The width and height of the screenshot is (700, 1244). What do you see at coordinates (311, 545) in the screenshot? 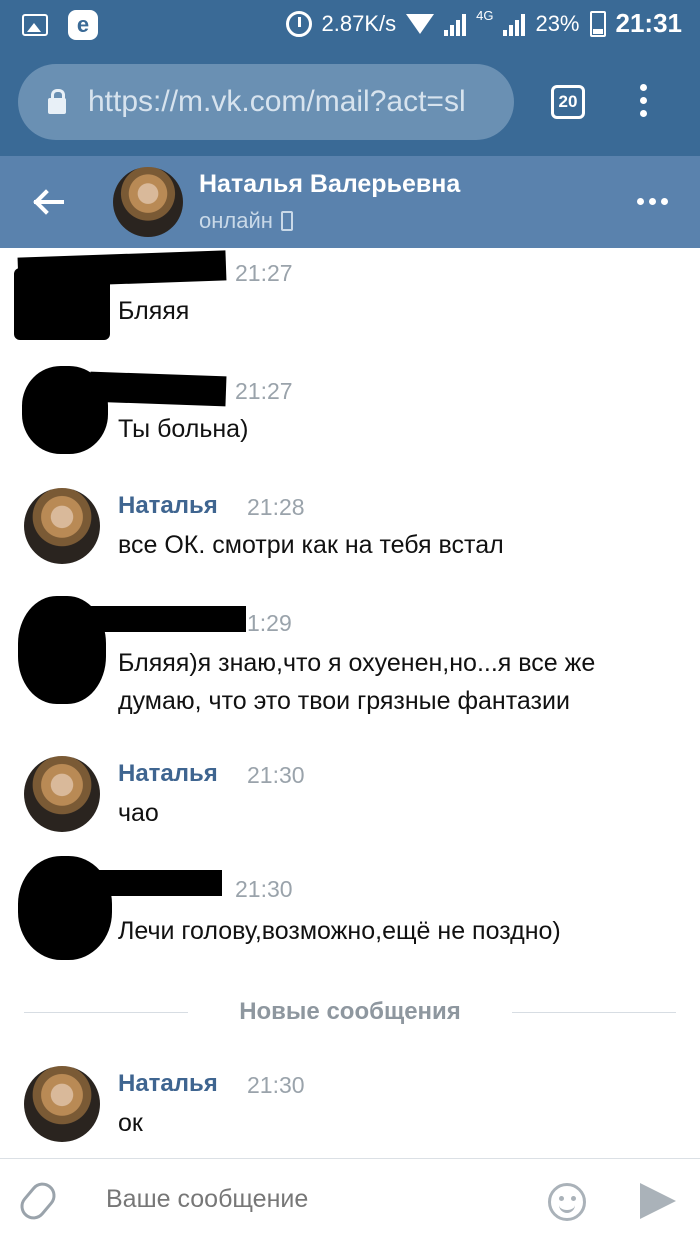
I see `message-text: все ОК. смотри как на тебя встал` at bounding box center [311, 545].